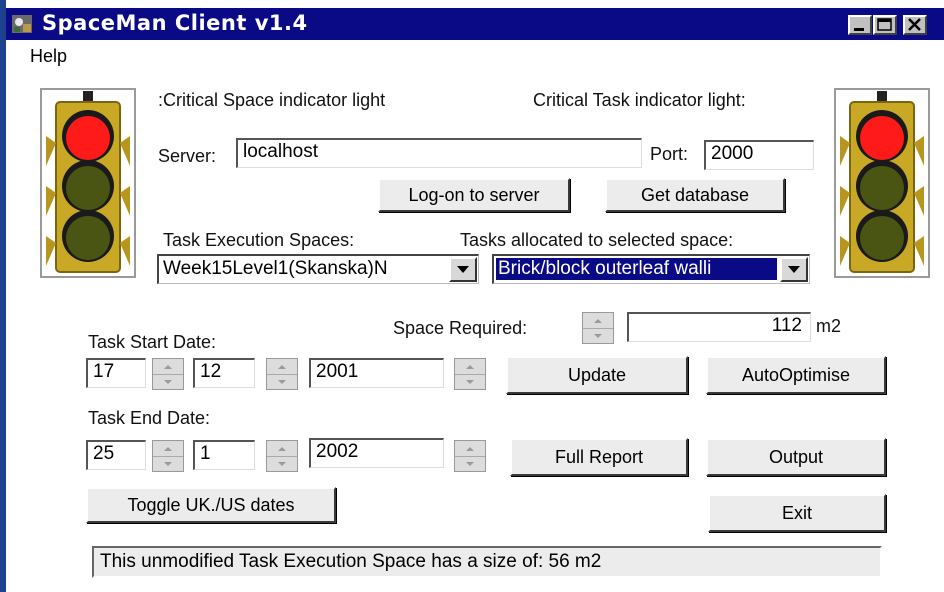 This screenshot has height=592, width=944. I want to click on critical-task-traffic-light-icon, so click(882, 183).